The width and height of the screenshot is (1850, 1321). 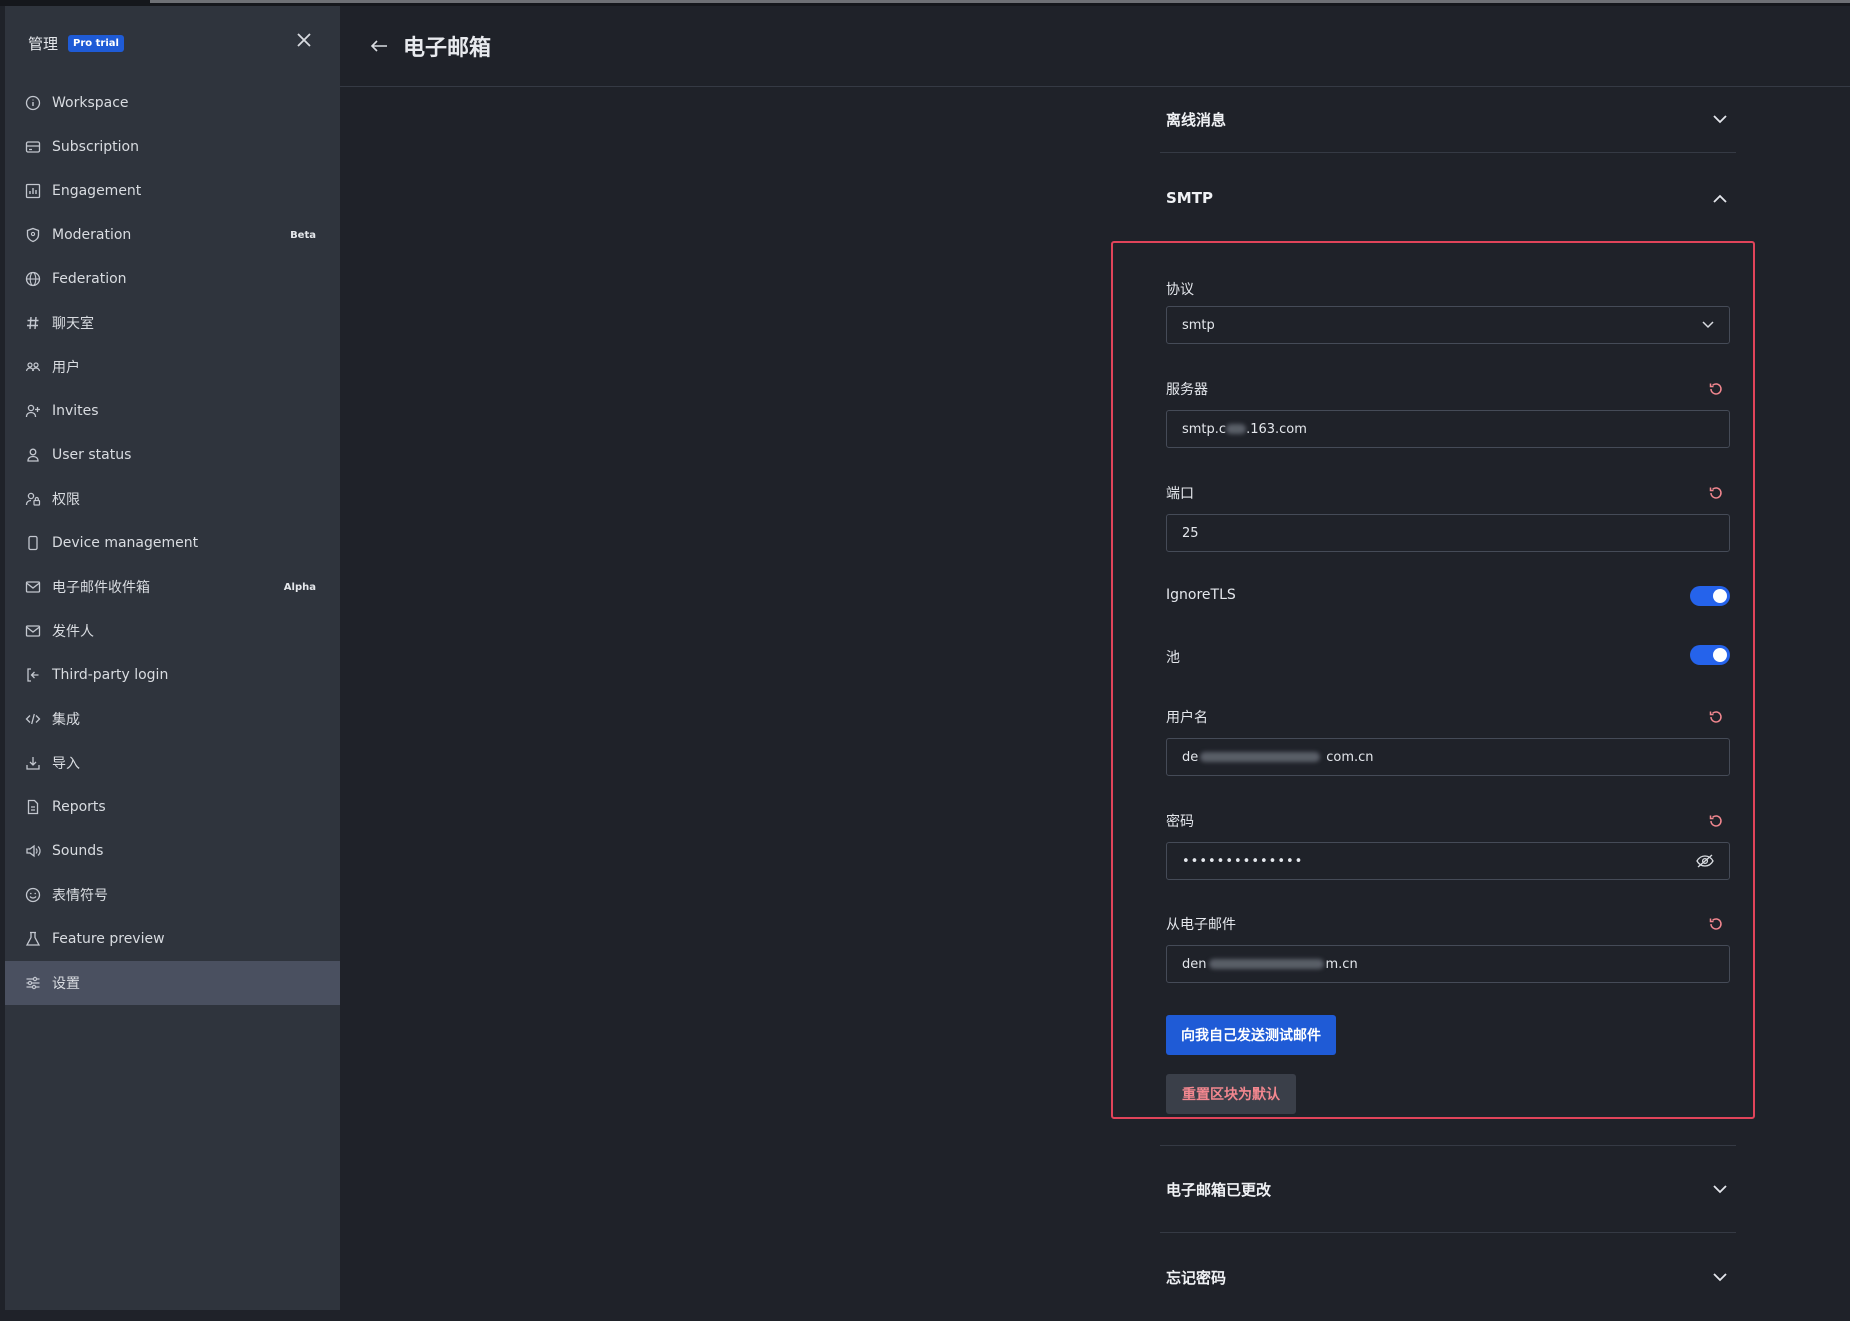 What do you see at coordinates (1448, 533) in the screenshot?
I see `port-input: 25` at bounding box center [1448, 533].